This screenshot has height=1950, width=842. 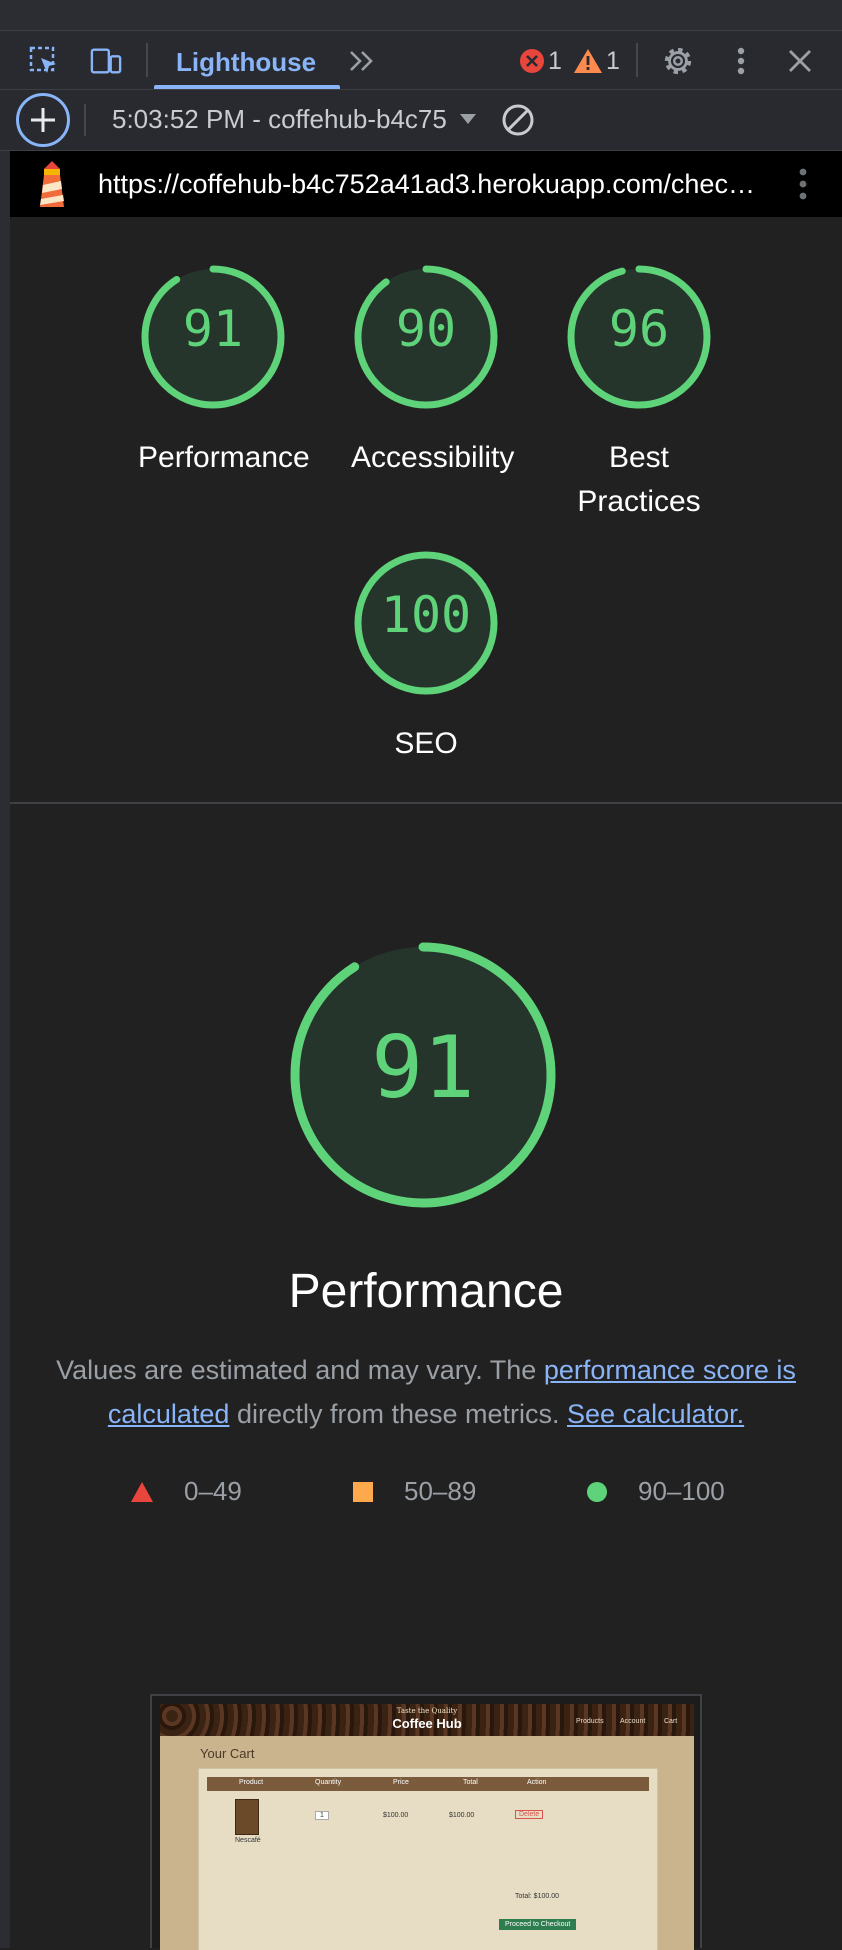 I want to click on fail-triangle-icon, so click(x=142, y=1491).